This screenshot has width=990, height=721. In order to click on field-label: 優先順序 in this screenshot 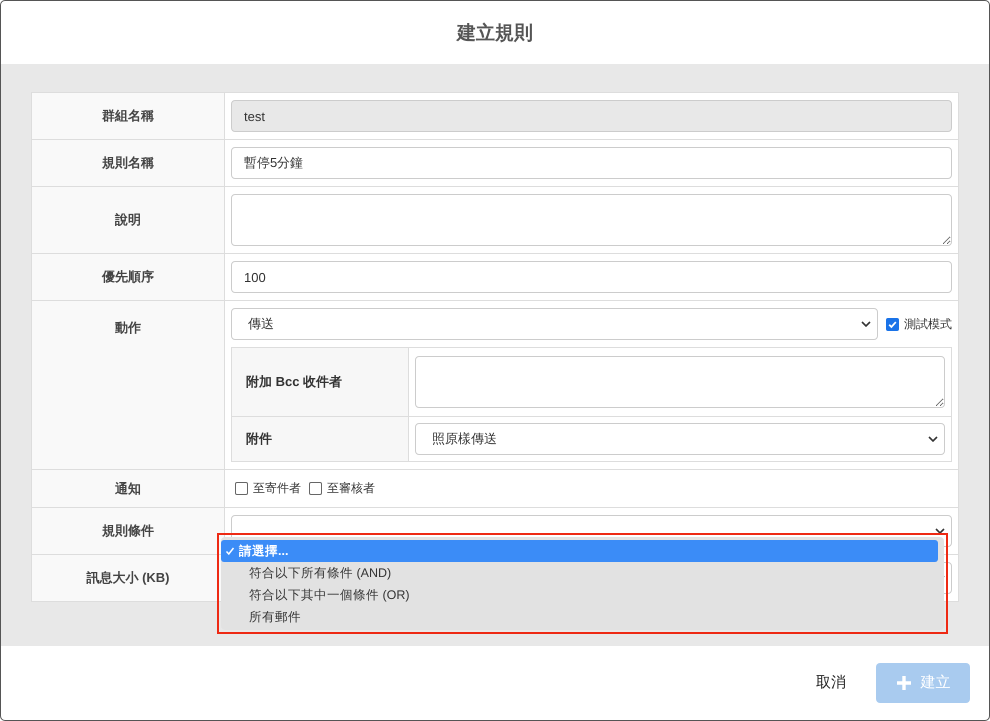, I will do `click(128, 277)`.